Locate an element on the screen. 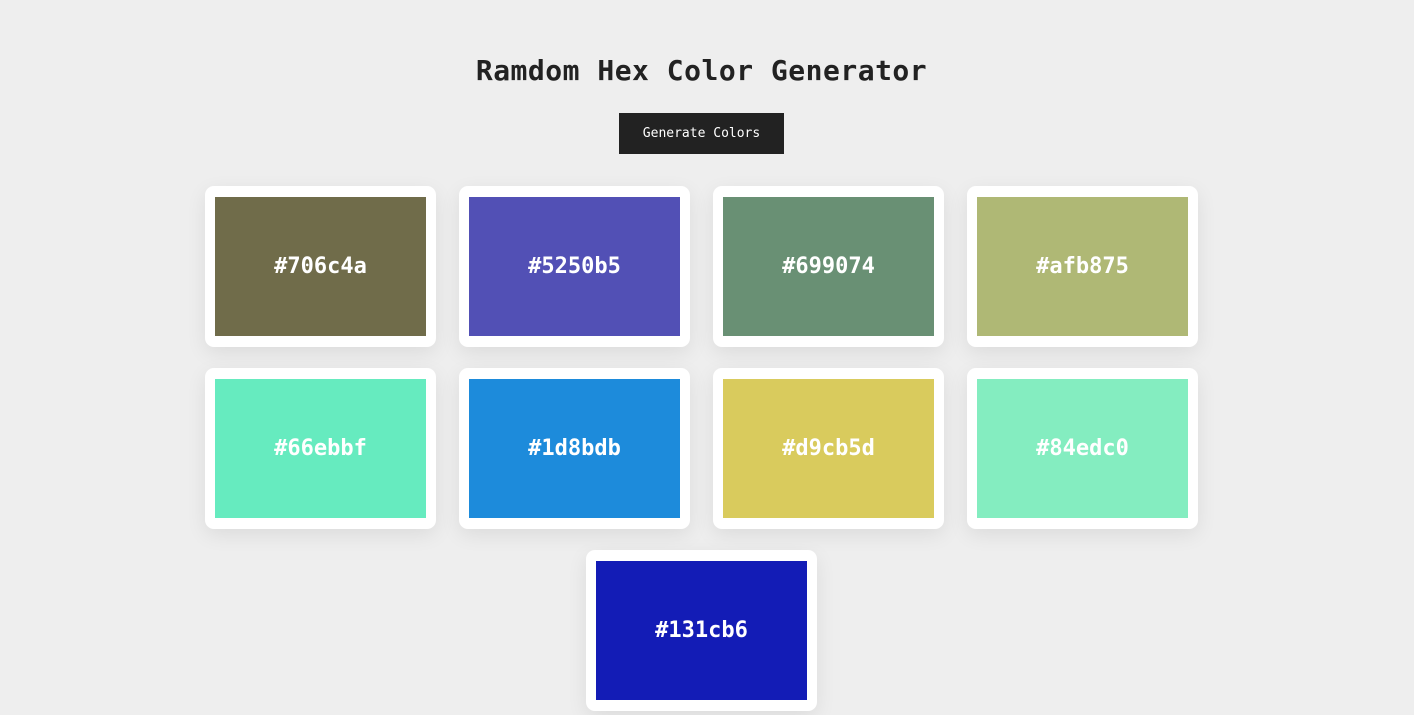  color-swatch: #66ebbf is located at coordinates (320, 448).